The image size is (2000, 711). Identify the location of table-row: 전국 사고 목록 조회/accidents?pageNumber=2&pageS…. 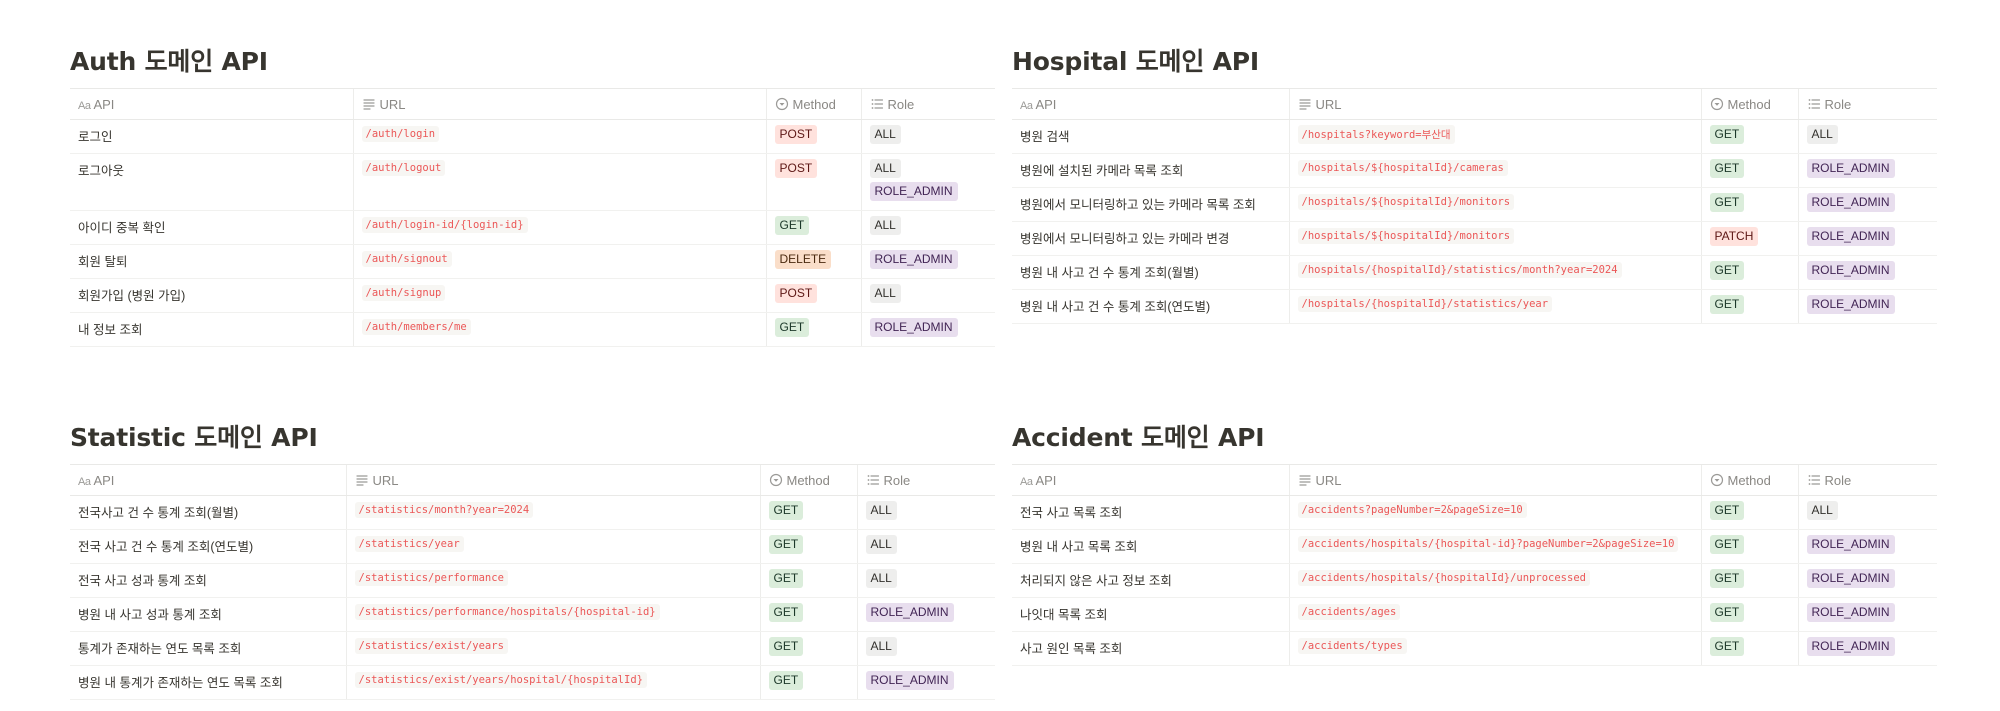
(1474, 512).